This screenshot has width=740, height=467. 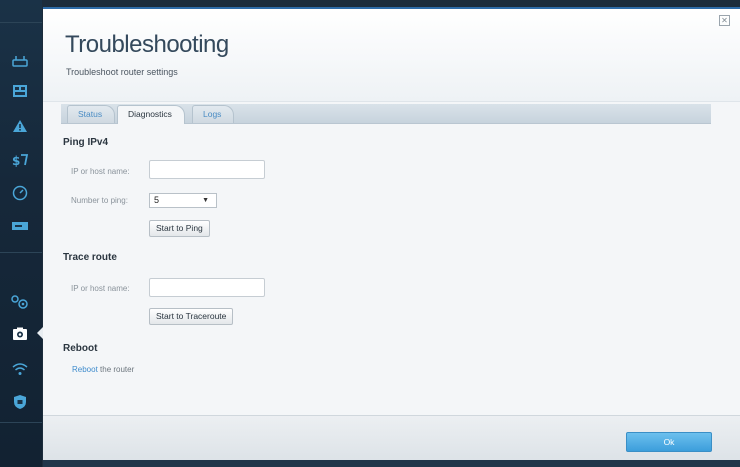 I want to click on page-subtitle: Troubleshoot router settings, so click(x=122, y=72).